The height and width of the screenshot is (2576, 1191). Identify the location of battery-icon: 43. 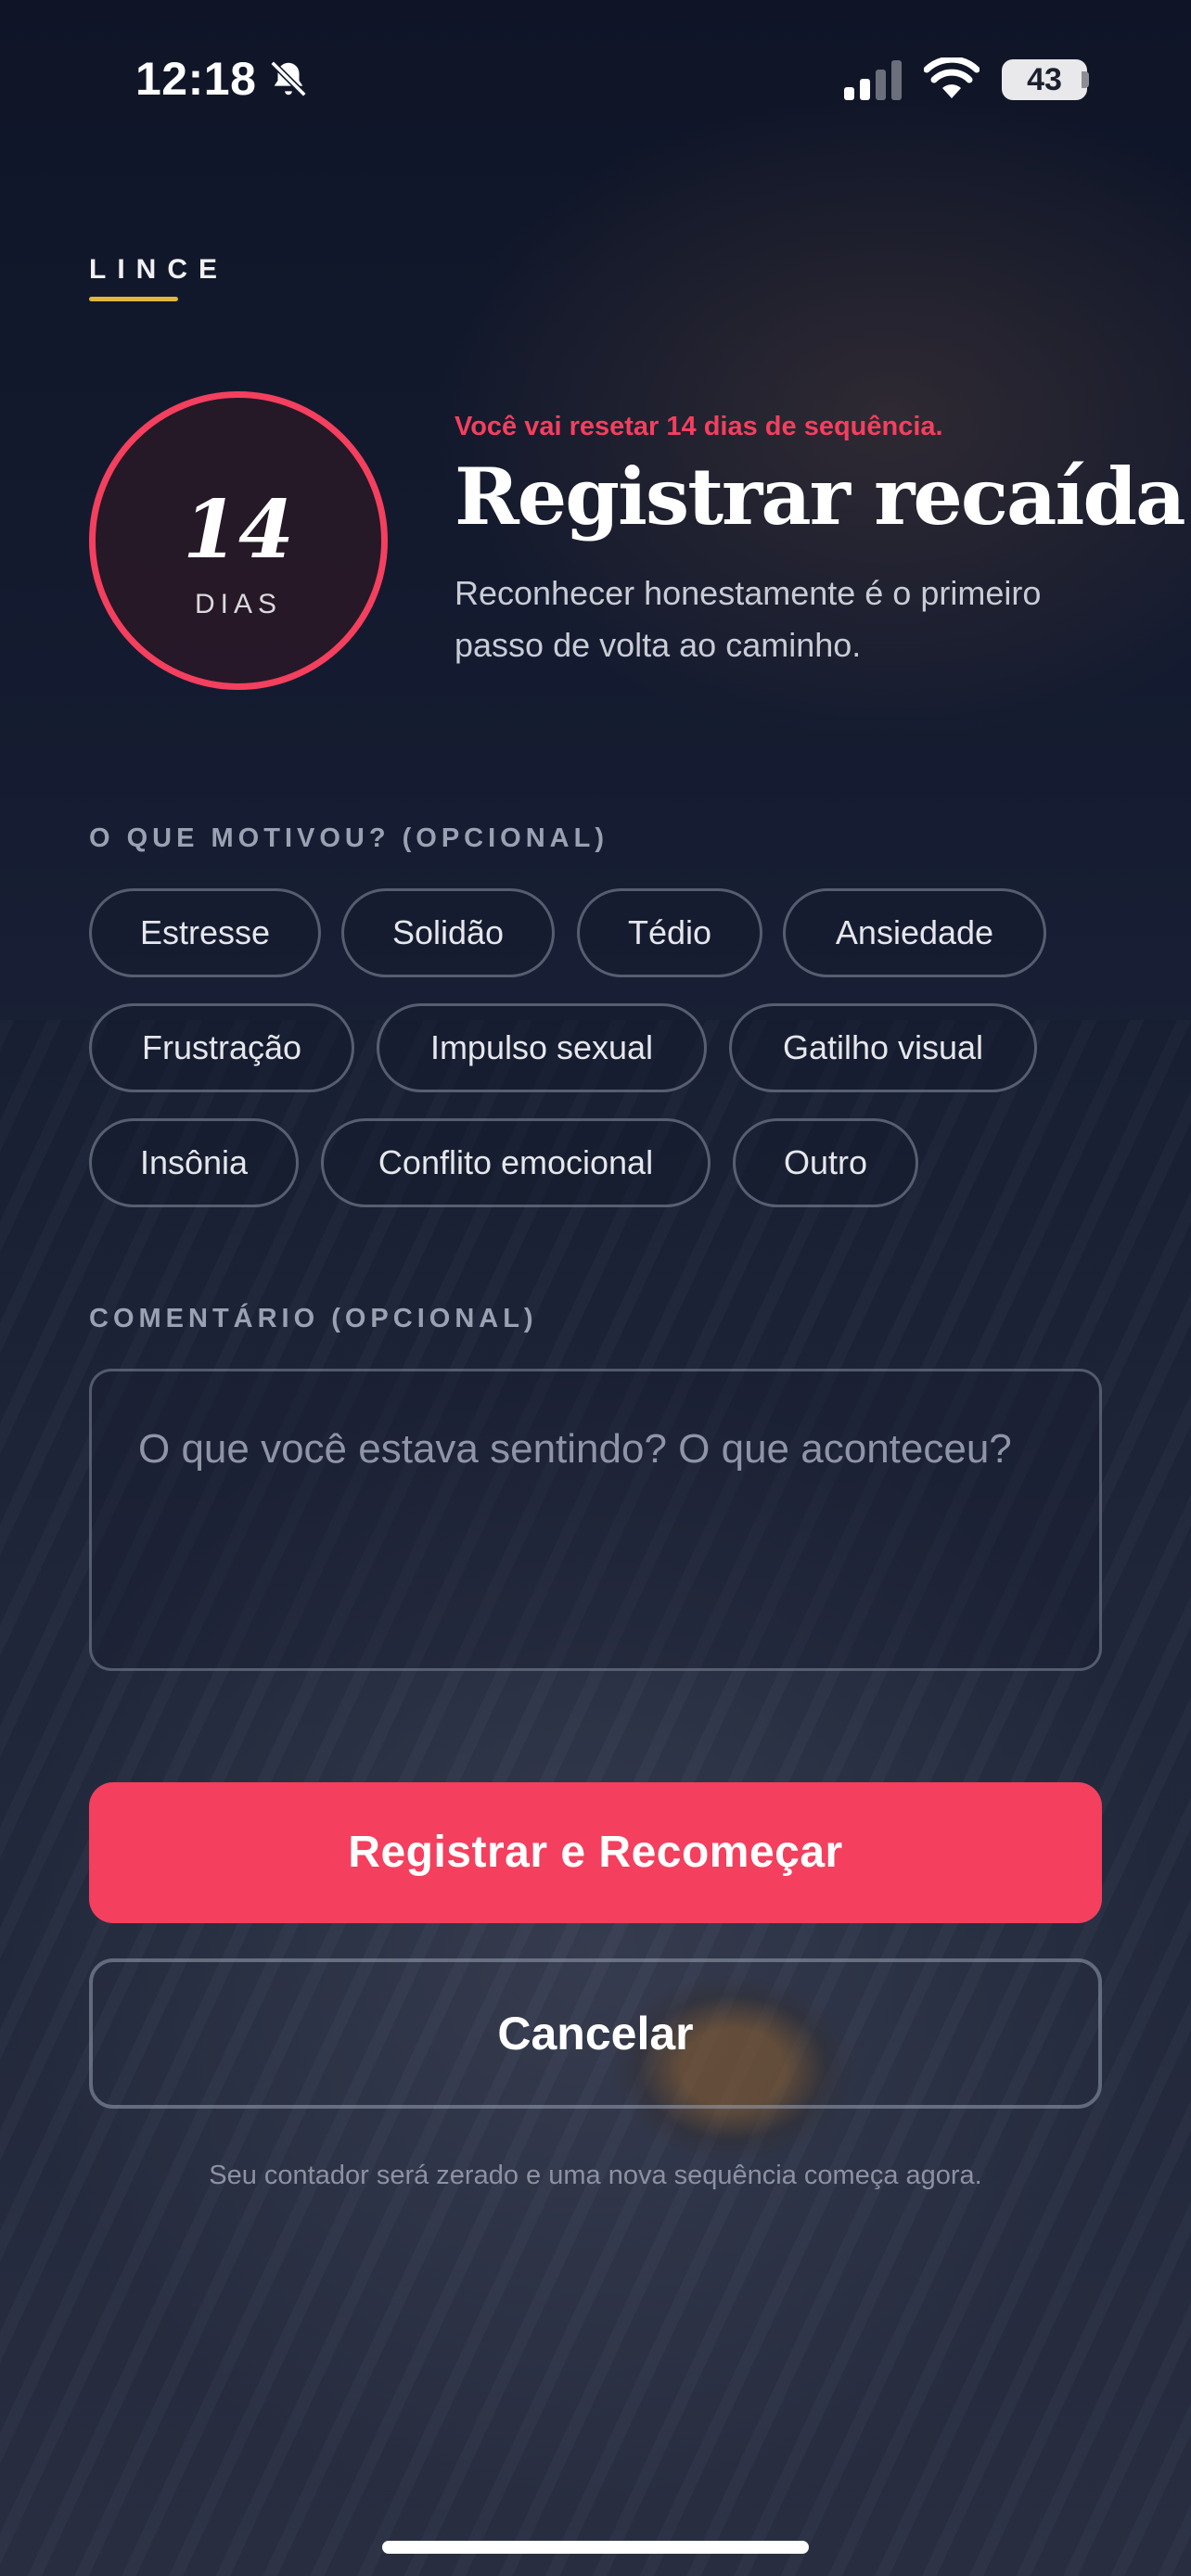
(1044, 79).